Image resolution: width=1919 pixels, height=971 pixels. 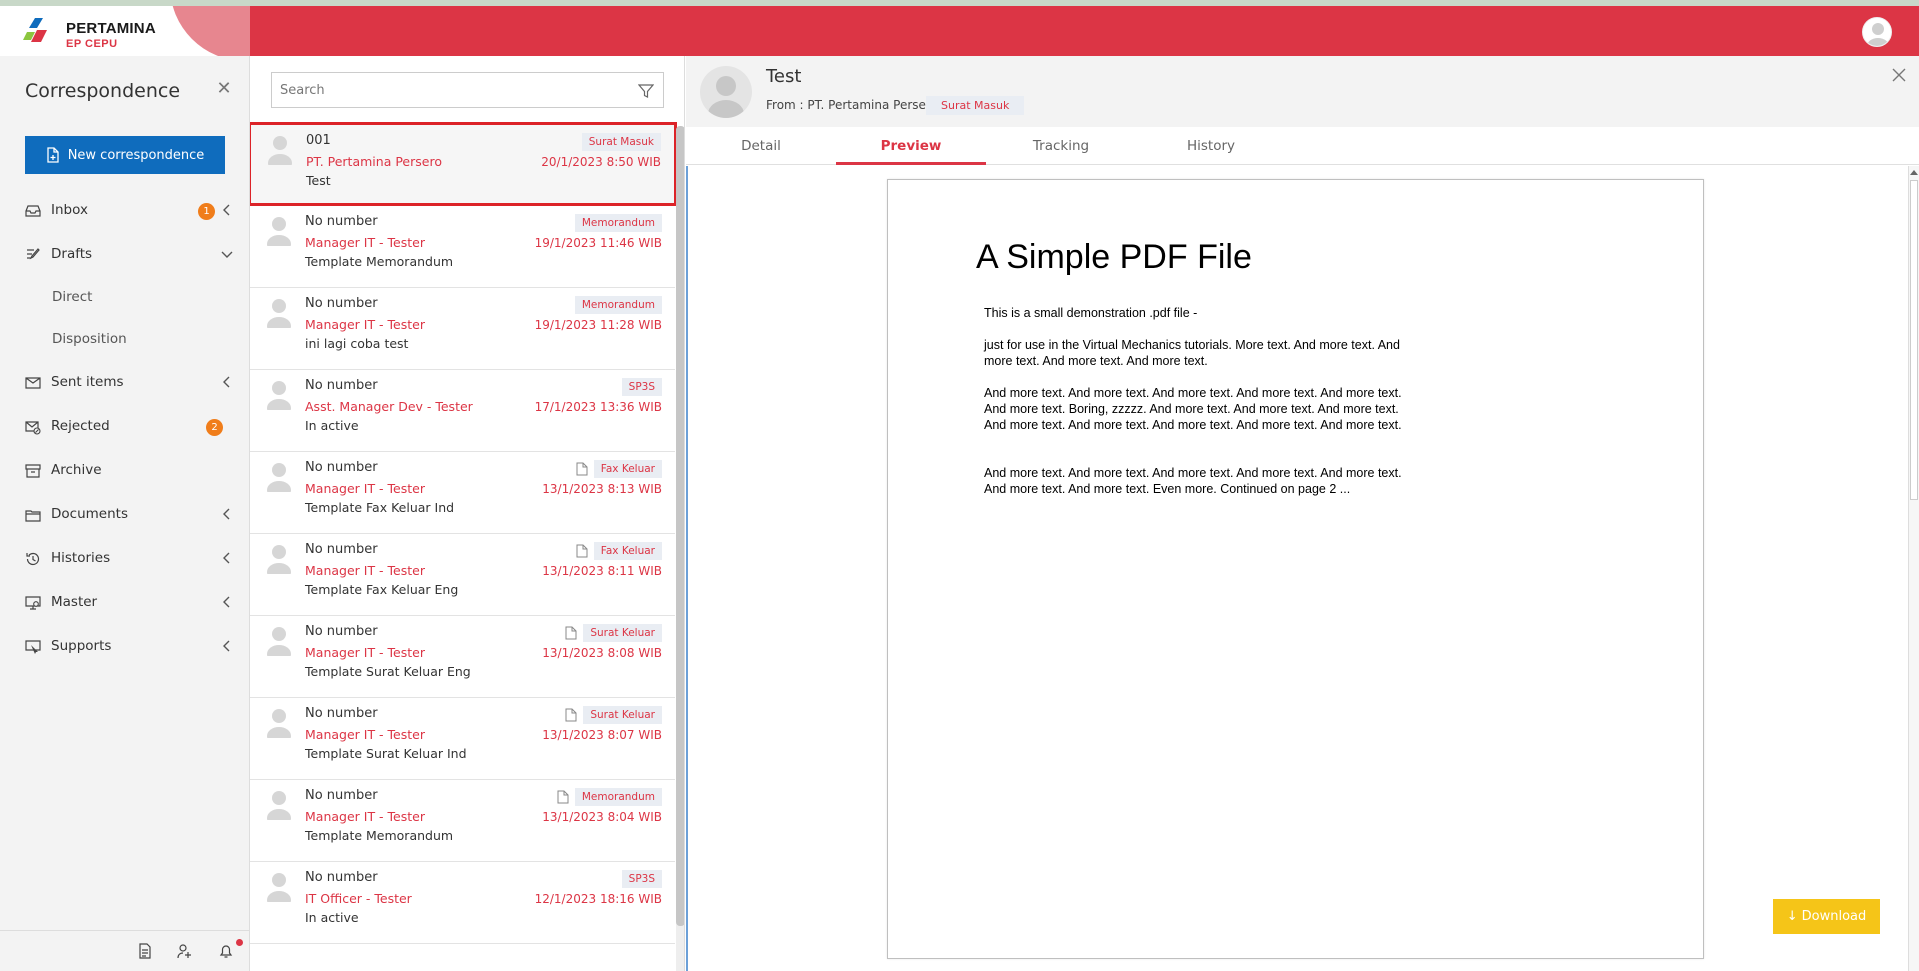 I want to click on item-sender: Asst. Manager Dev - Tester, so click(x=389, y=406).